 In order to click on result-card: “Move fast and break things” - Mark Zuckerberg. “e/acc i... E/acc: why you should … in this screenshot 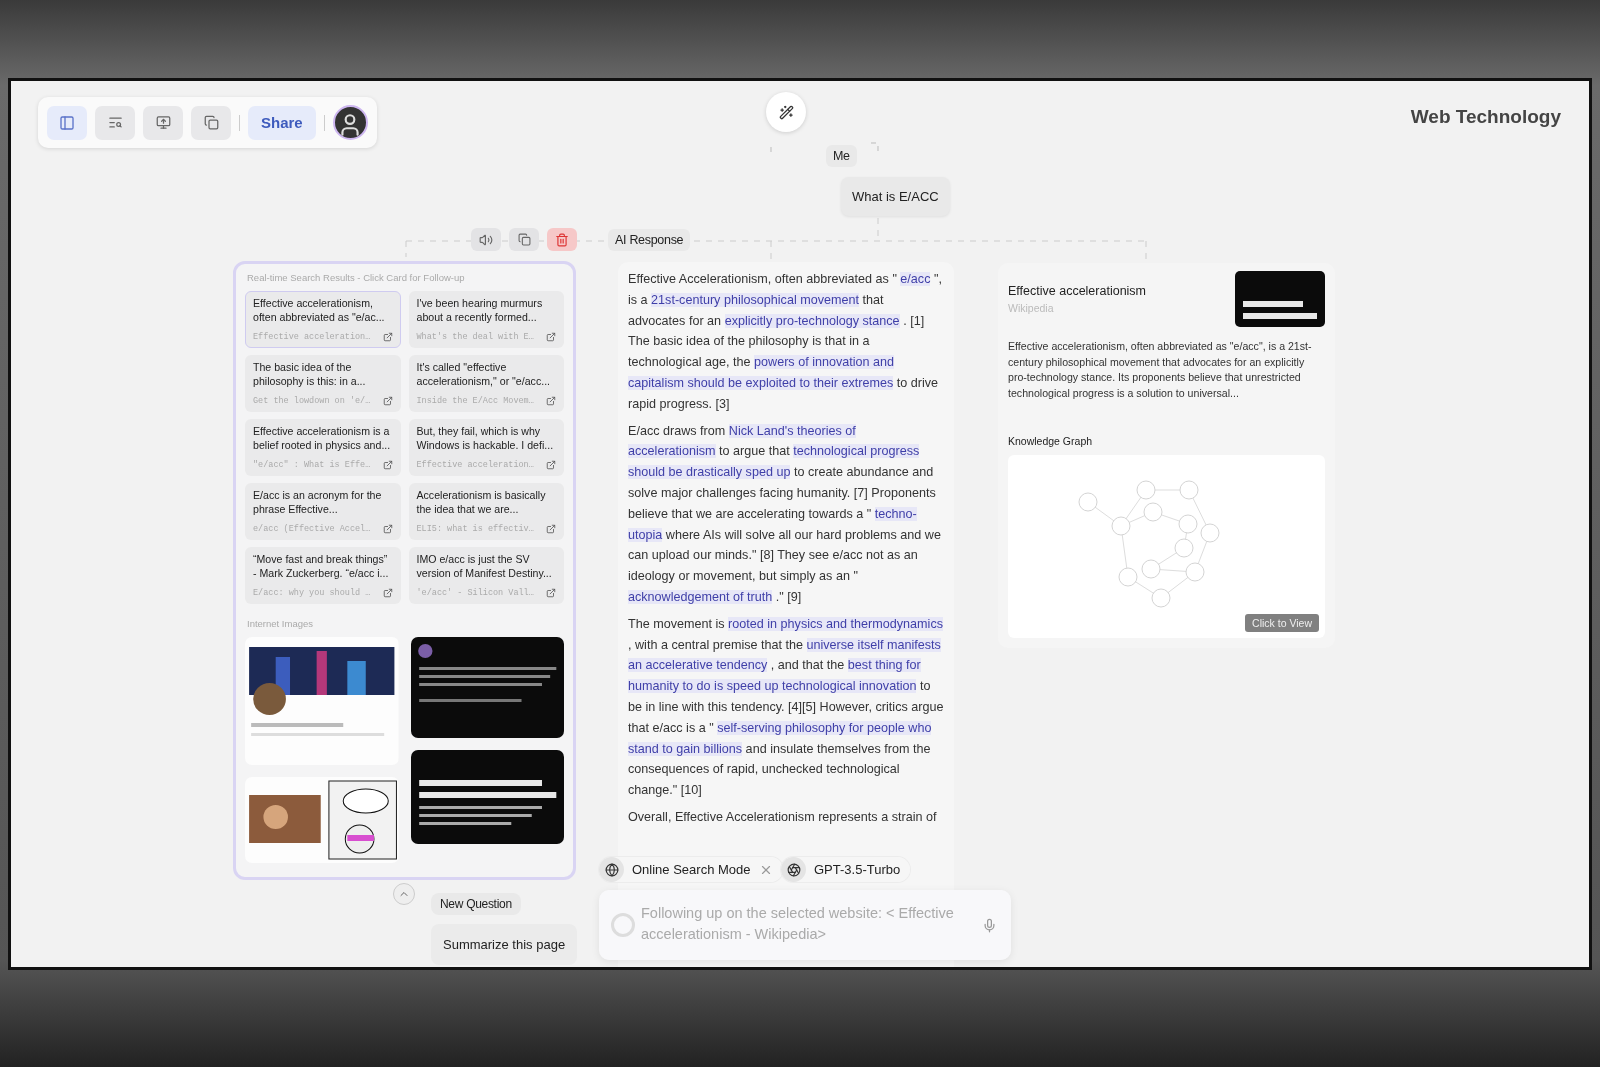, I will do `click(323, 575)`.